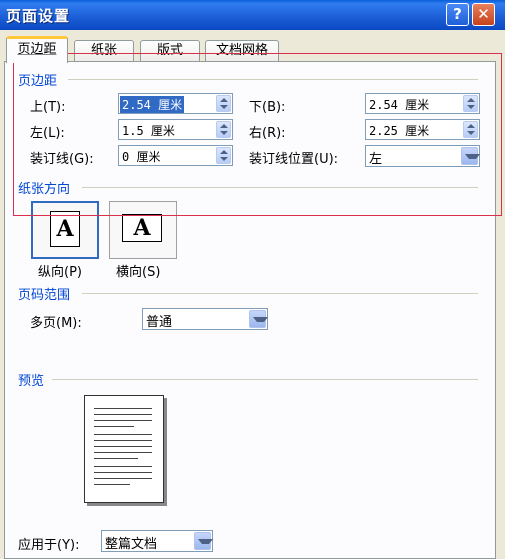  What do you see at coordinates (170, 51) in the screenshot?
I see `tab-layout: 版式` at bounding box center [170, 51].